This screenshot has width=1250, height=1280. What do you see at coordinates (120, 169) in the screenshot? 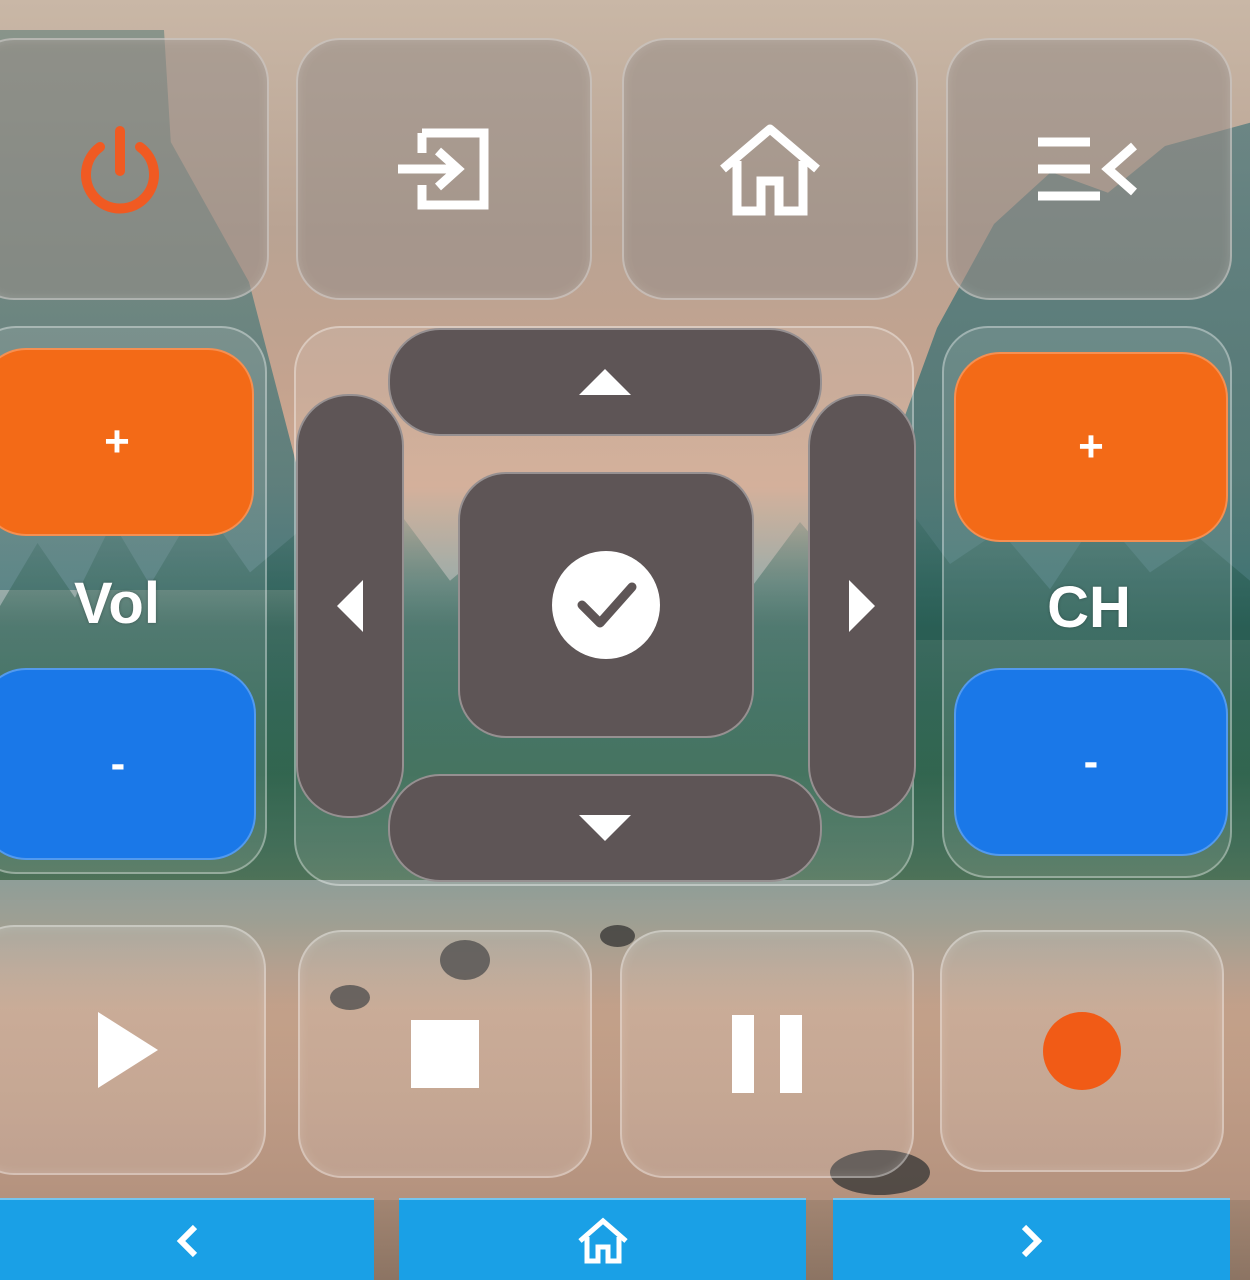
I see `power-icon` at bounding box center [120, 169].